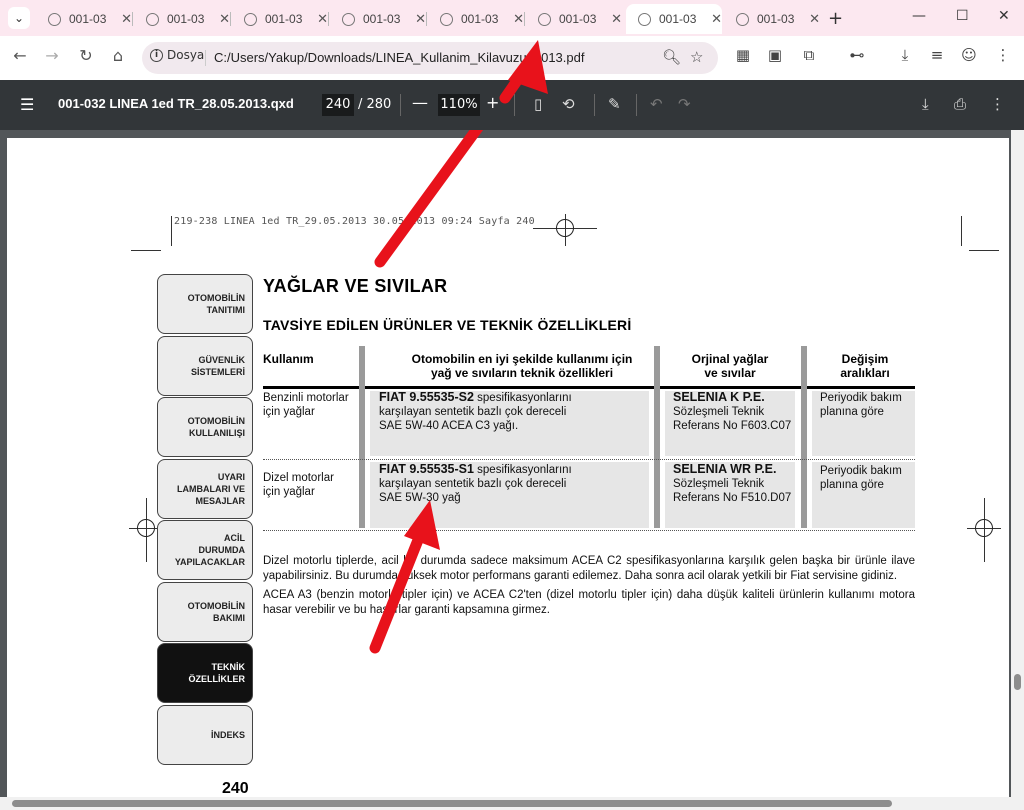  What do you see at coordinates (429, 199) in the screenshot?
I see `arrow-to-url` at bounding box center [429, 199].